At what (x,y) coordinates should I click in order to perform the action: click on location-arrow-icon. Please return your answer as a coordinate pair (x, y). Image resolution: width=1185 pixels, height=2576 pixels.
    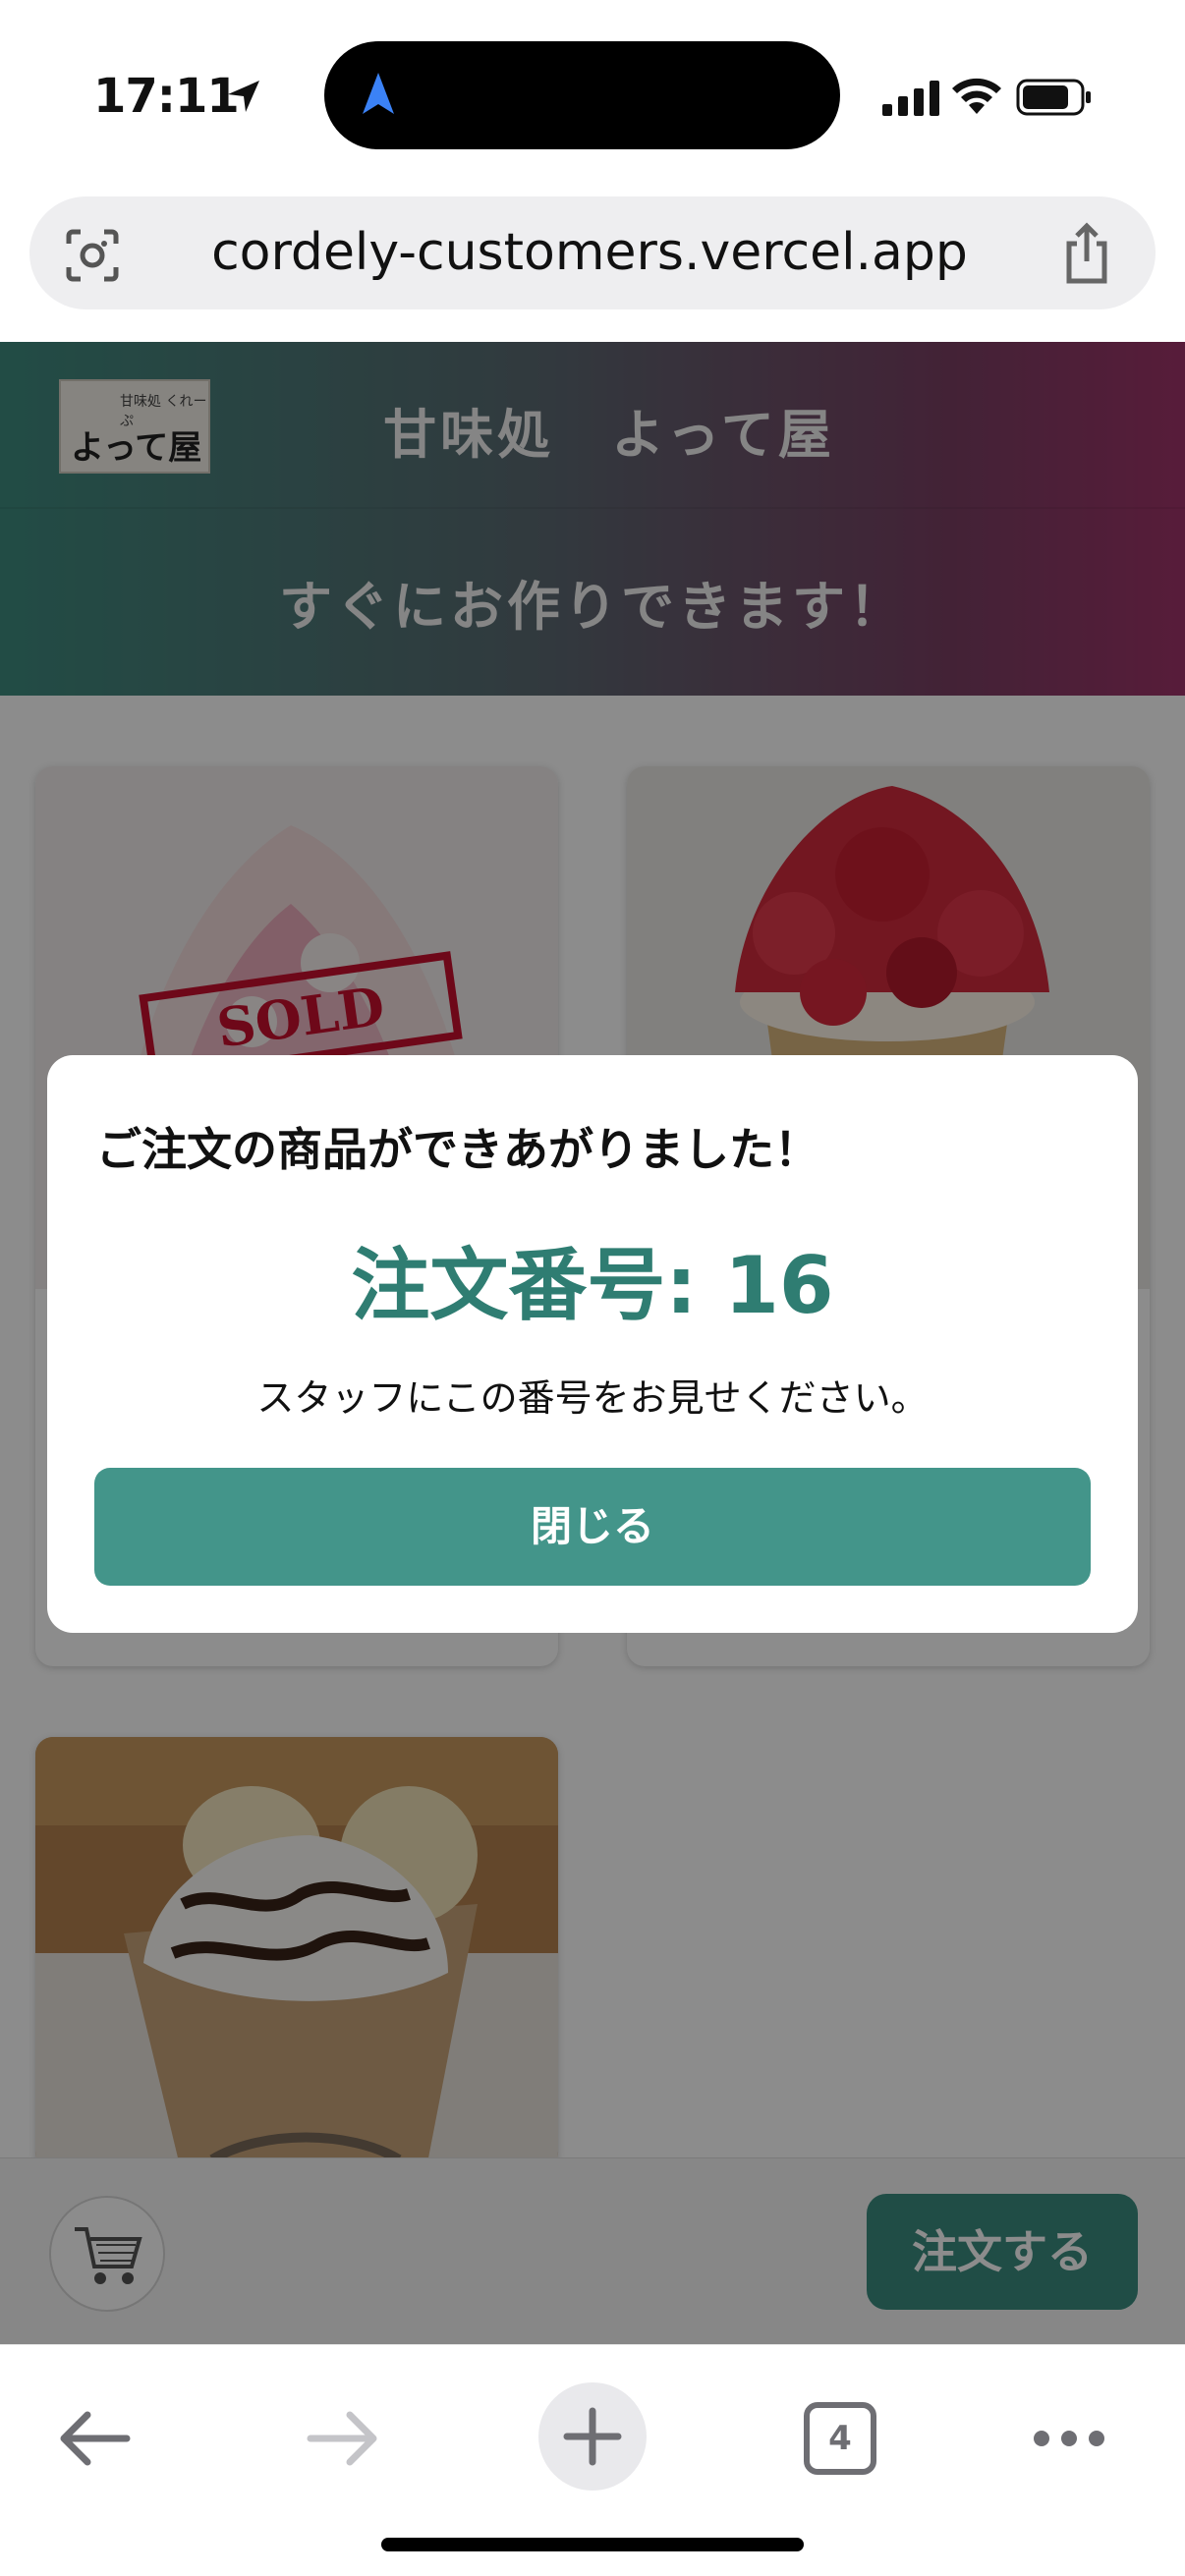
    Looking at the image, I should click on (244, 96).